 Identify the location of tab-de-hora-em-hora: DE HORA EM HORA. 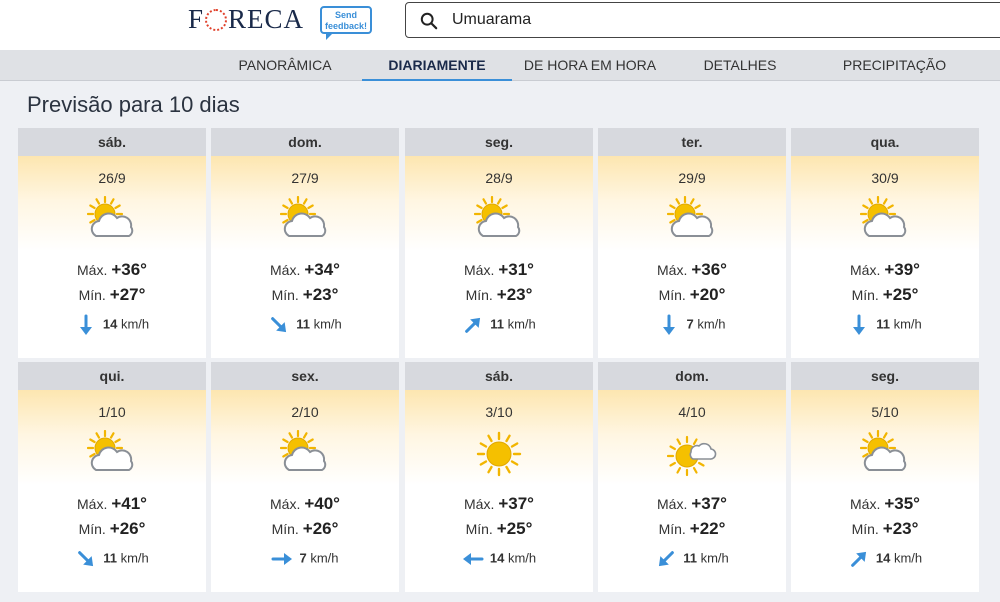
(590, 65).